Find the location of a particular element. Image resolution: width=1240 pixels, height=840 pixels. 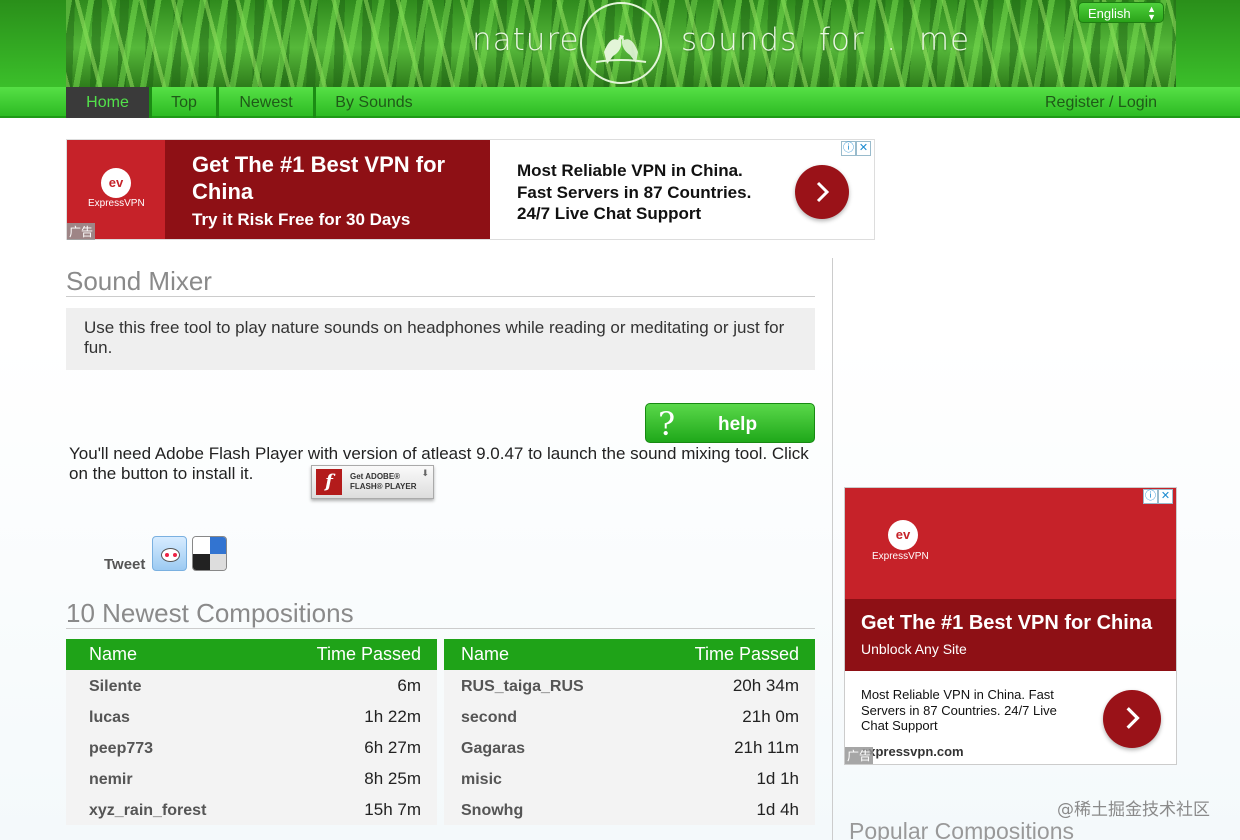

composition-name: misic is located at coordinates (481, 780).